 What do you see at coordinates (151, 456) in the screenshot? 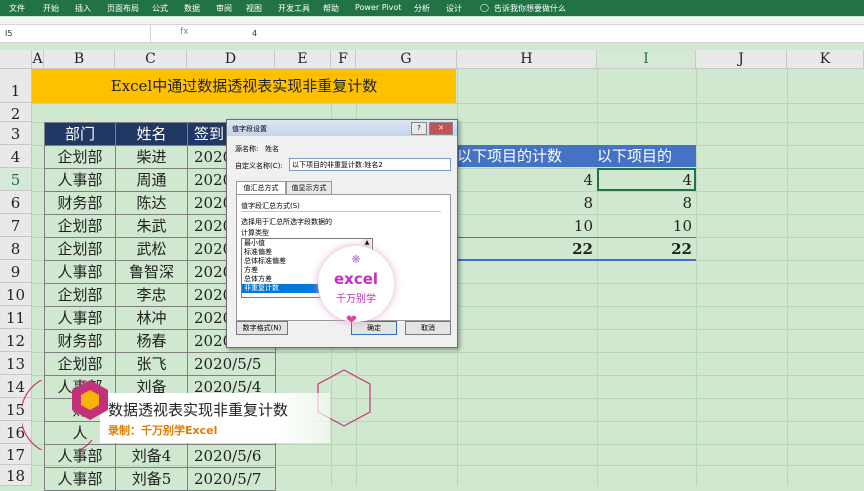
I see `table-cell: 刘备4` at bounding box center [151, 456].